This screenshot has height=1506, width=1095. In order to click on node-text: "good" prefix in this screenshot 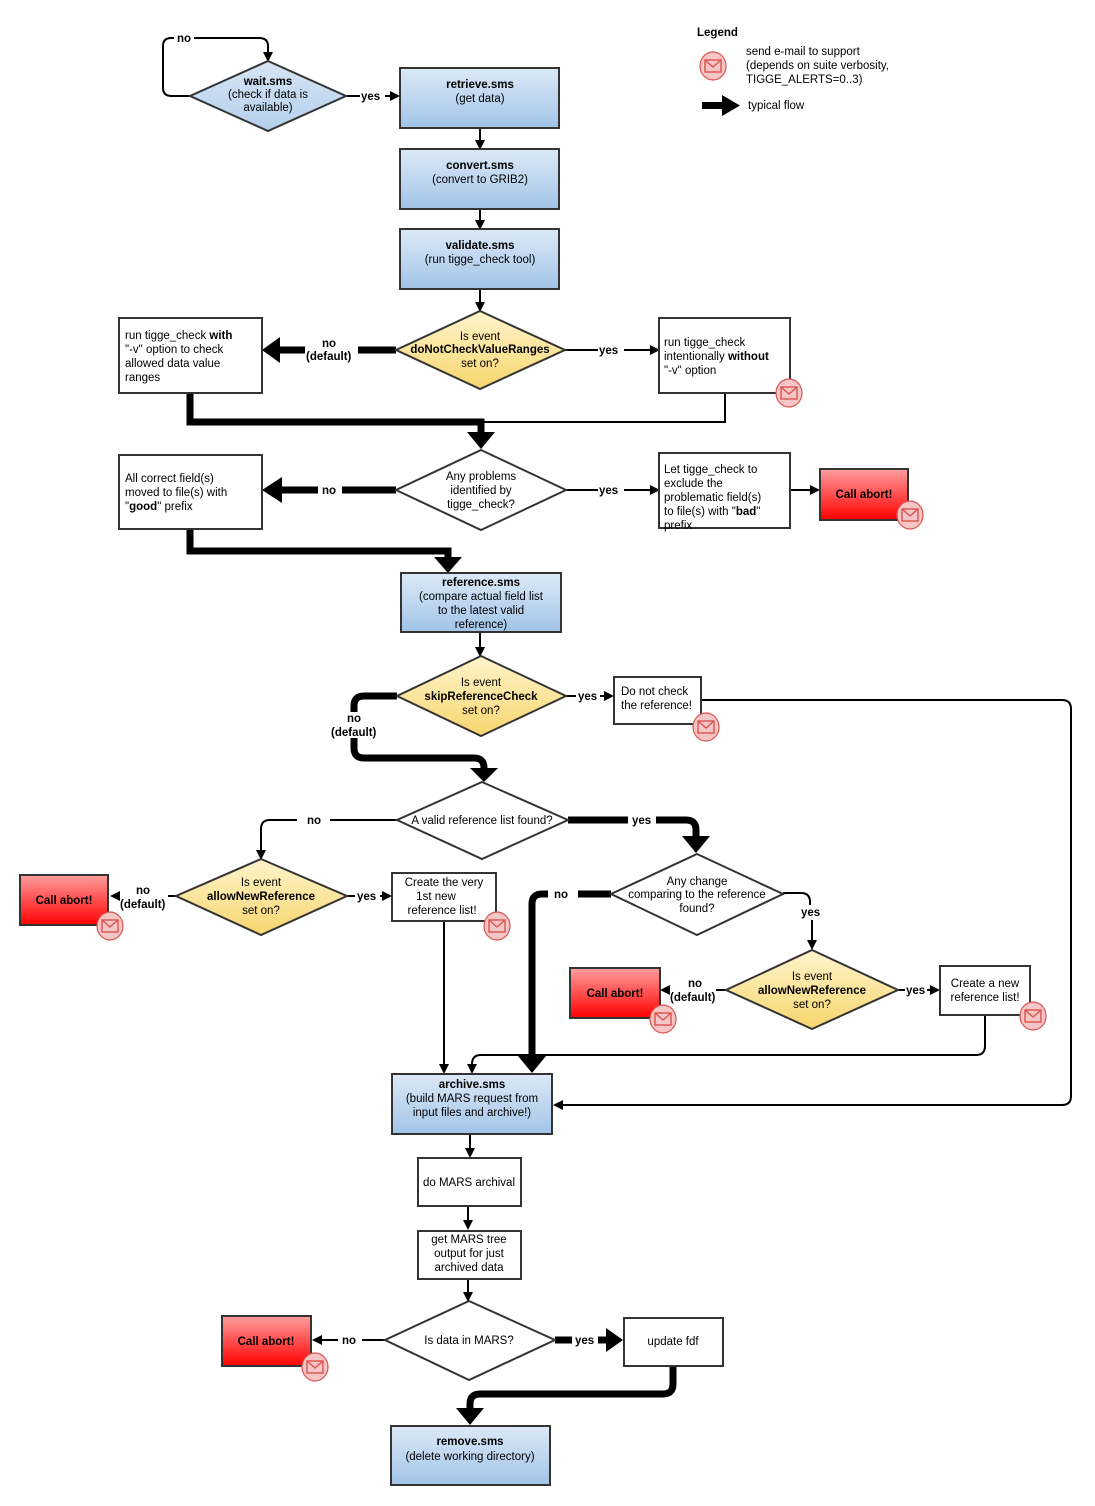, I will do `click(159, 507)`.